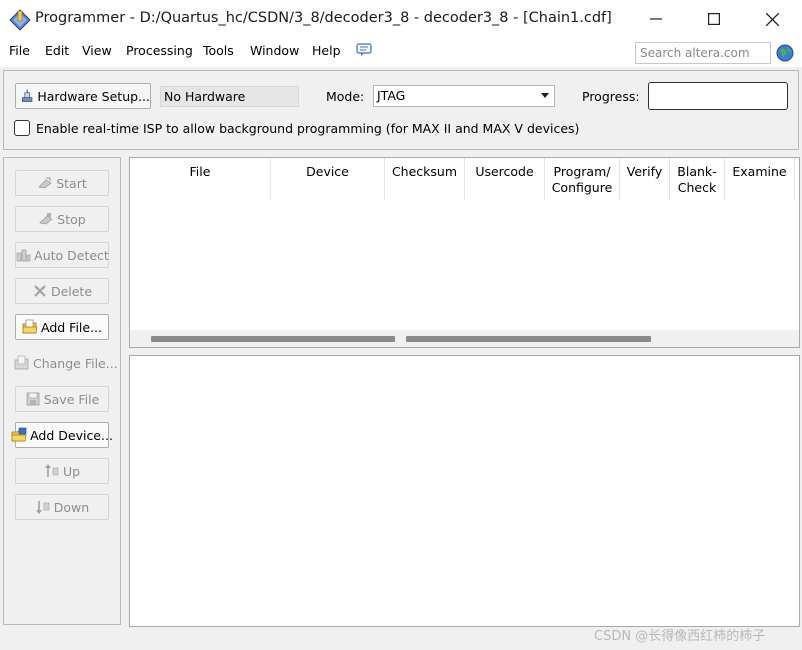 Image resolution: width=802 pixels, height=650 pixels. What do you see at coordinates (425, 179) in the screenshot?
I see `column-checksum: Checksum` at bounding box center [425, 179].